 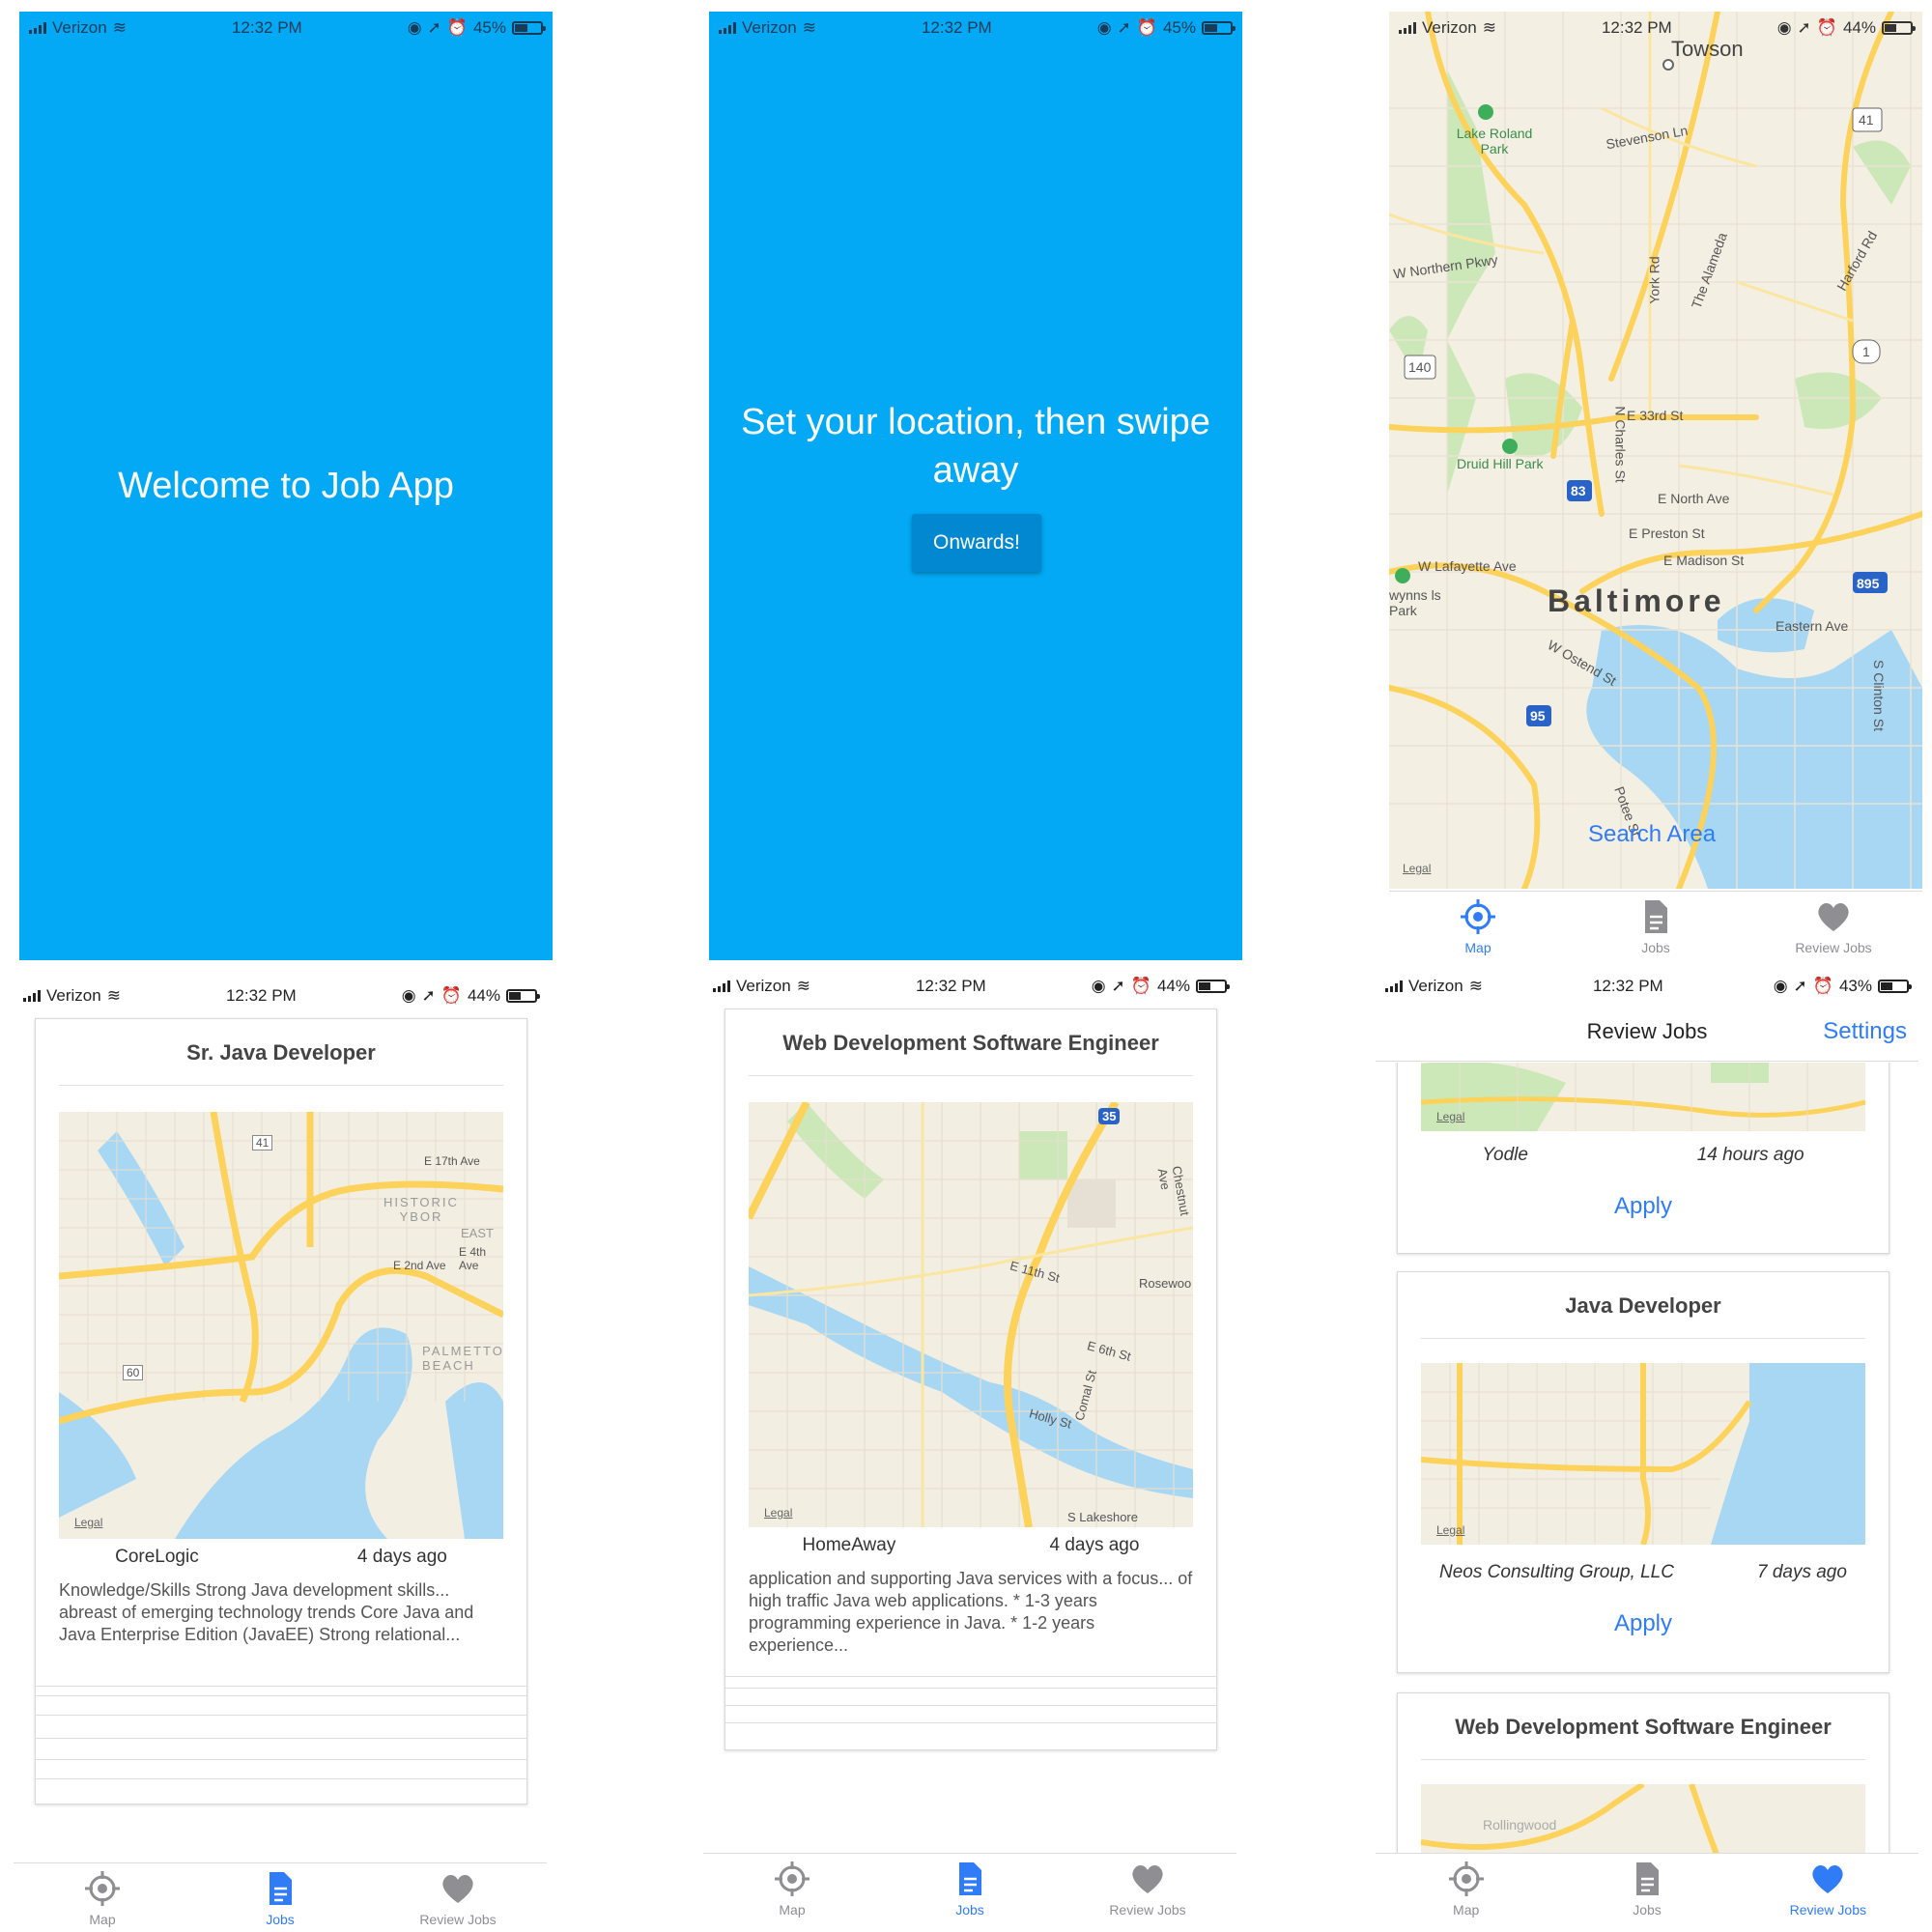 I want to click on shield-i35: 35, so click(x=1109, y=1116).